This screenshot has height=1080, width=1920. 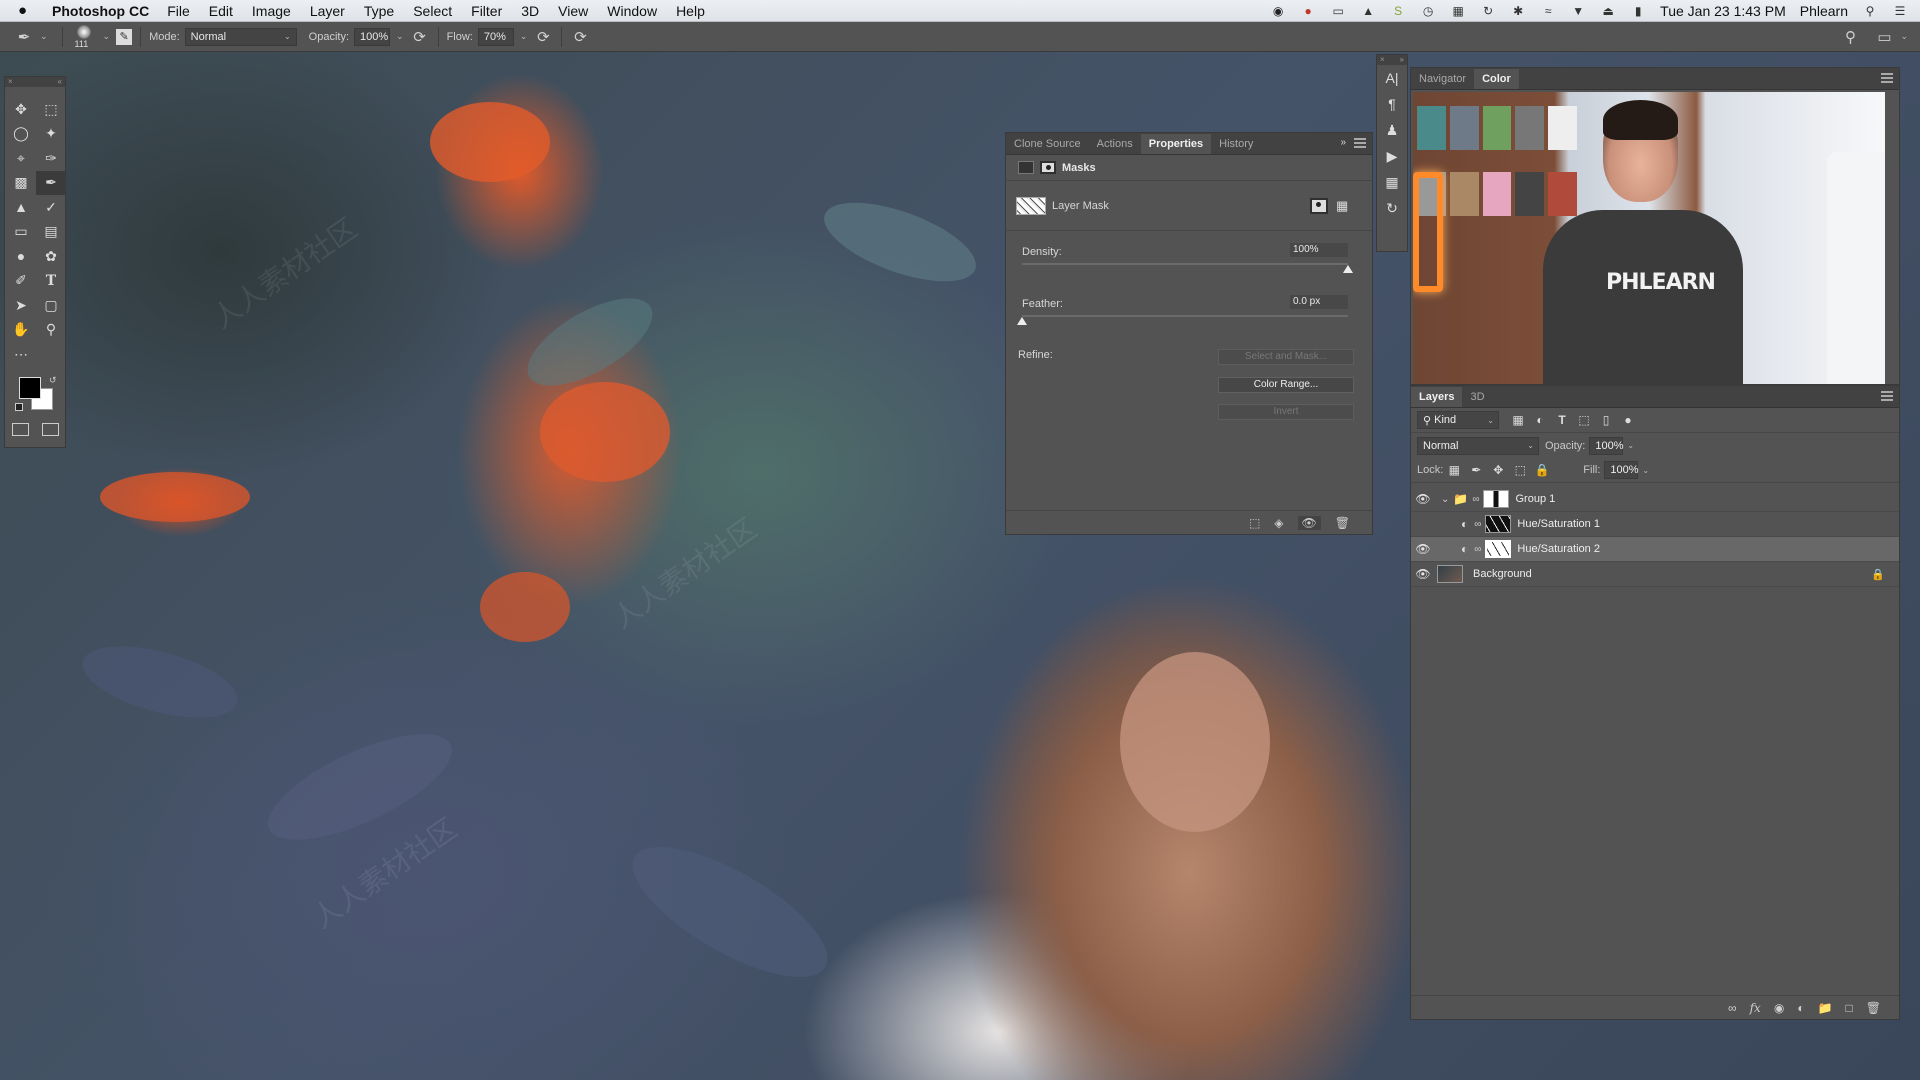 What do you see at coordinates (21, 330) in the screenshot?
I see `hand-tool-icon: ✋` at bounding box center [21, 330].